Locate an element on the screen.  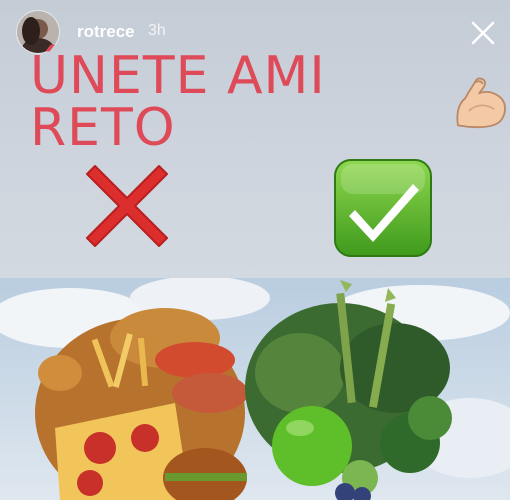
cross-mark-icon is located at coordinates (127, 206).